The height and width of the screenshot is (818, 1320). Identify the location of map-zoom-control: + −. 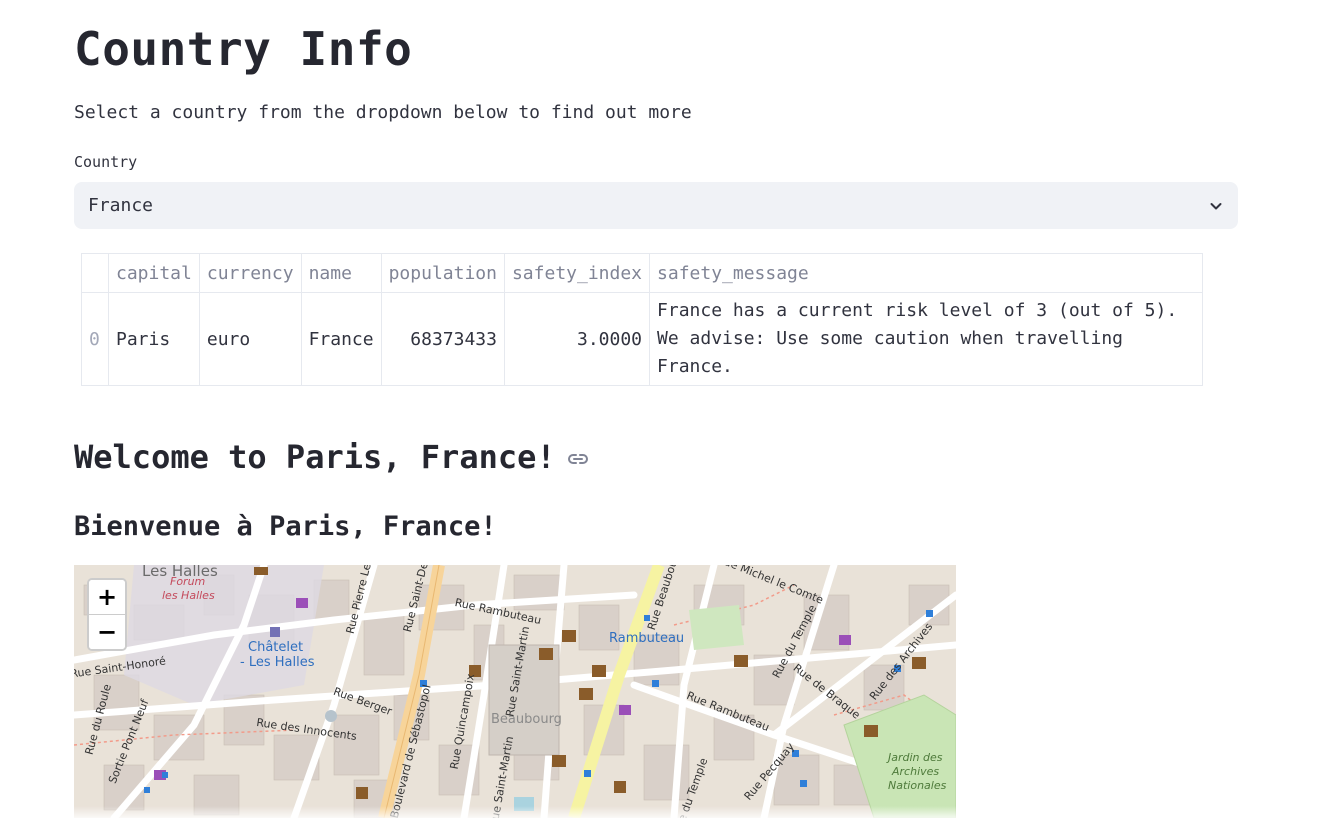
(107, 614).